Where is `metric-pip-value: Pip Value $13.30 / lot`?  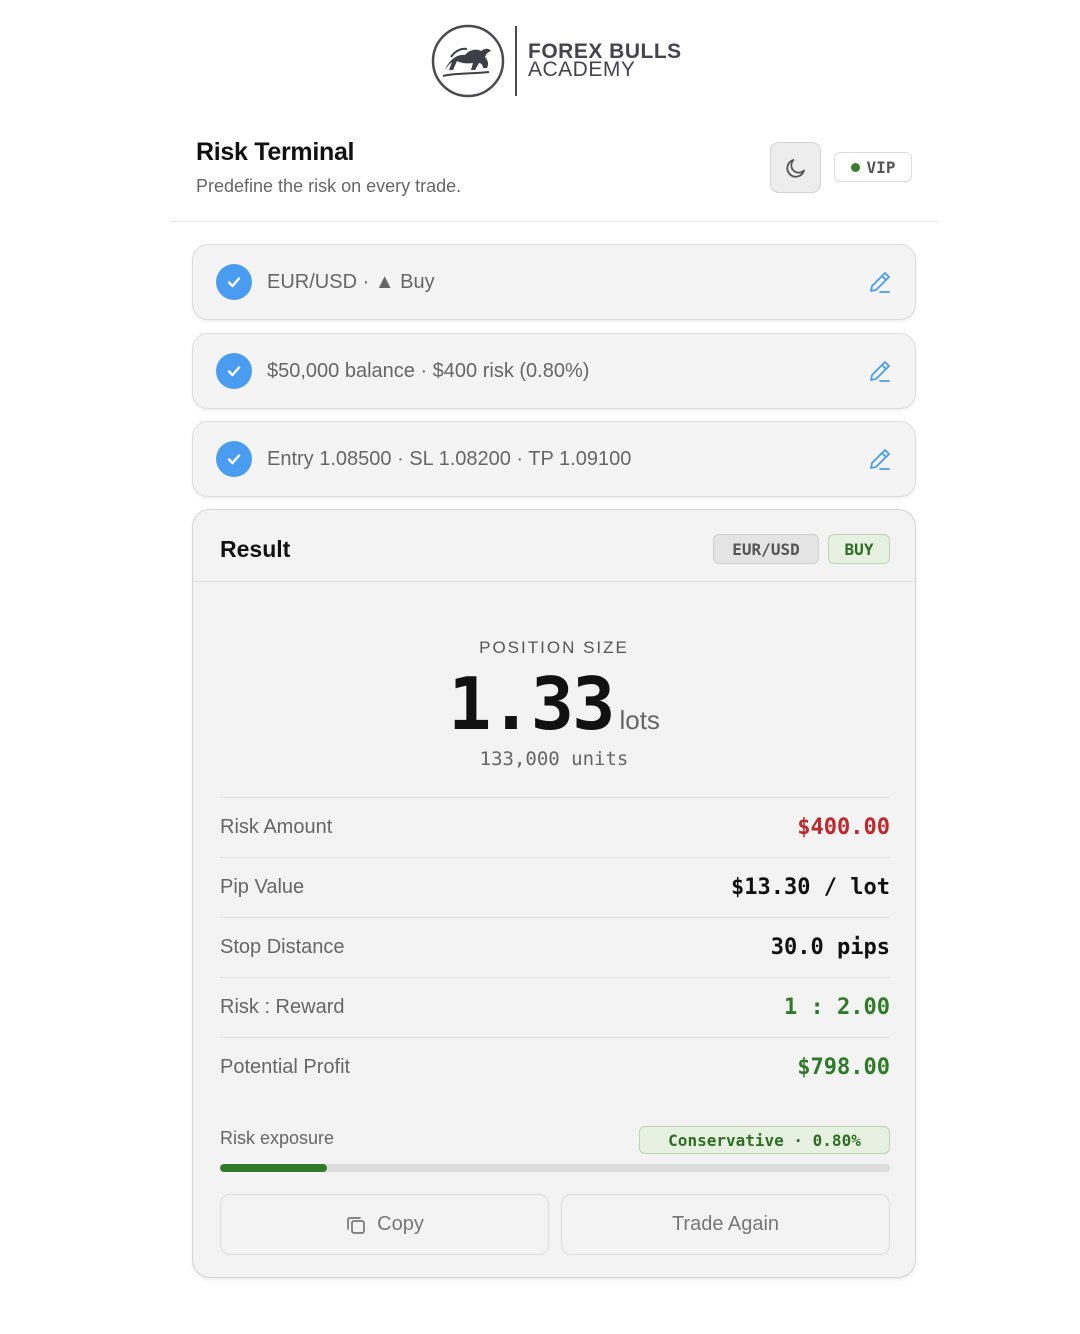 metric-pip-value: Pip Value $13.30 / lot is located at coordinates (555, 887).